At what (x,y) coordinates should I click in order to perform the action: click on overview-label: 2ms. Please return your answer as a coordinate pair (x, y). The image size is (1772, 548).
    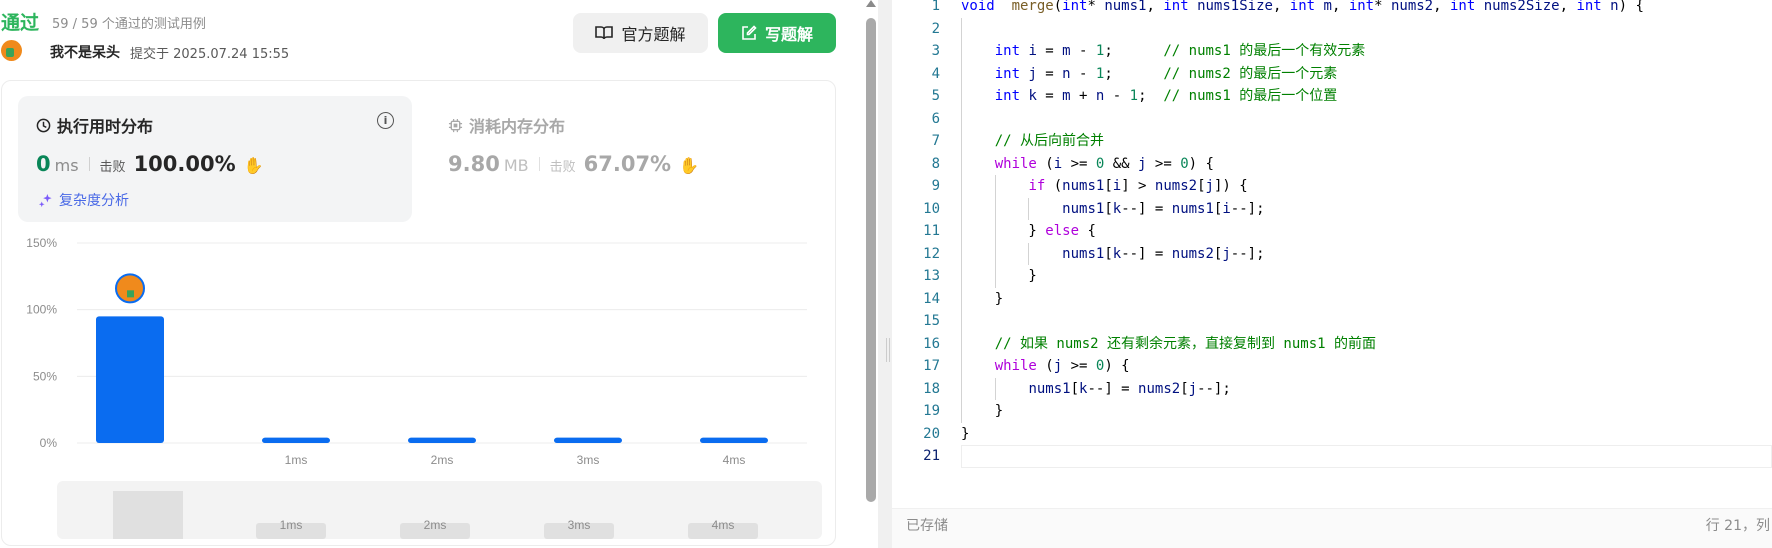
    Looking at the image, I should click on (435, 525).